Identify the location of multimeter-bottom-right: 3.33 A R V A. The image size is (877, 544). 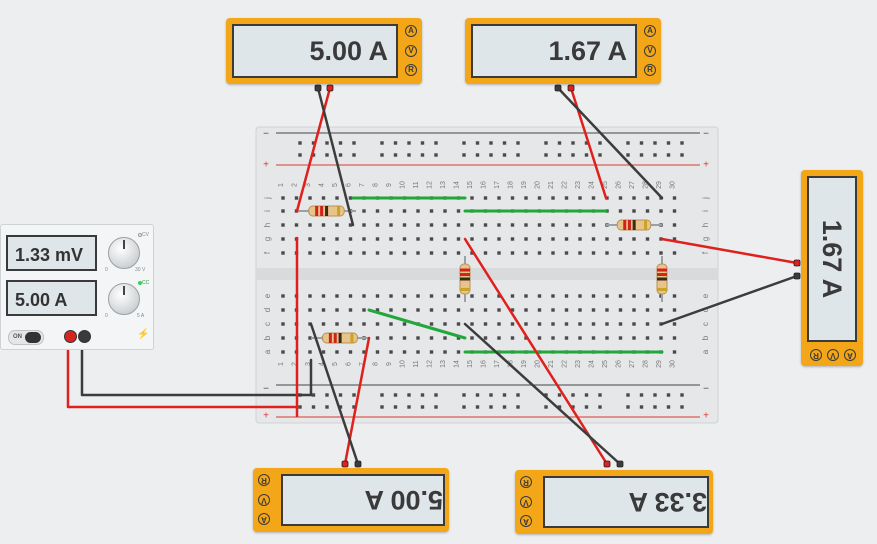
(614, 502).